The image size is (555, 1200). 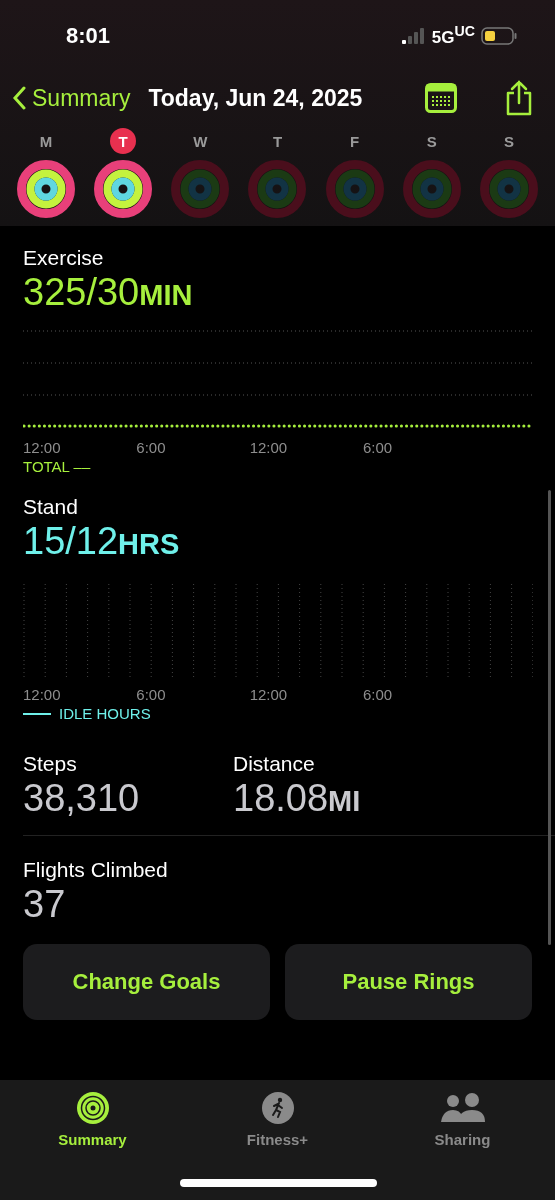 I want to click on day-tab: M, so click(x=46, y=141).